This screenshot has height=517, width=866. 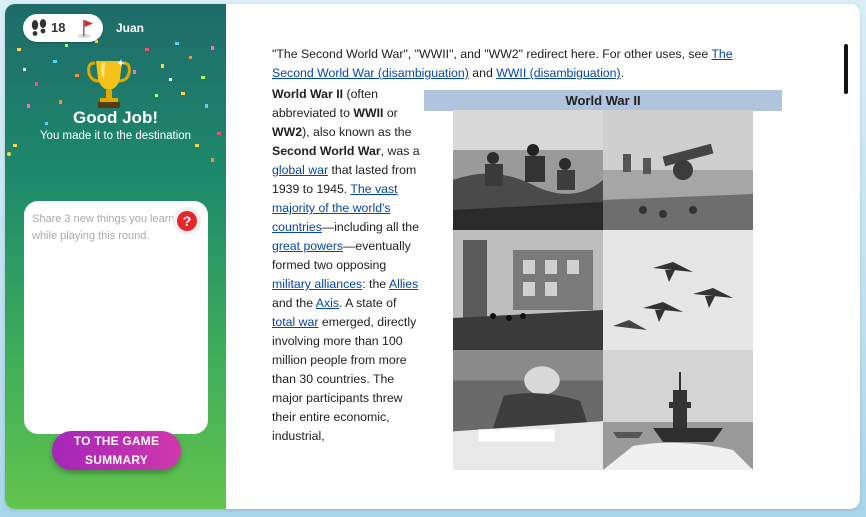 I want to click on steps-badge: 18, so click(x=63, y=28).